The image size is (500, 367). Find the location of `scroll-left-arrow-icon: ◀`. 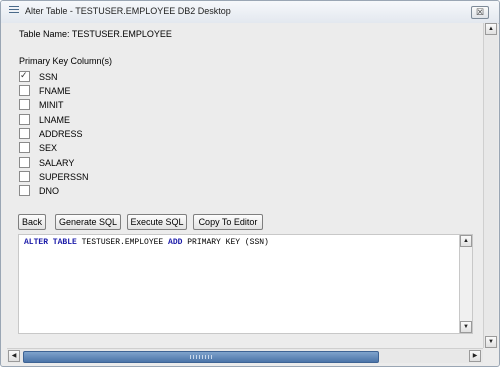

scroll-left-arrow-icon: ◀ is located at coordinates (14, 356).